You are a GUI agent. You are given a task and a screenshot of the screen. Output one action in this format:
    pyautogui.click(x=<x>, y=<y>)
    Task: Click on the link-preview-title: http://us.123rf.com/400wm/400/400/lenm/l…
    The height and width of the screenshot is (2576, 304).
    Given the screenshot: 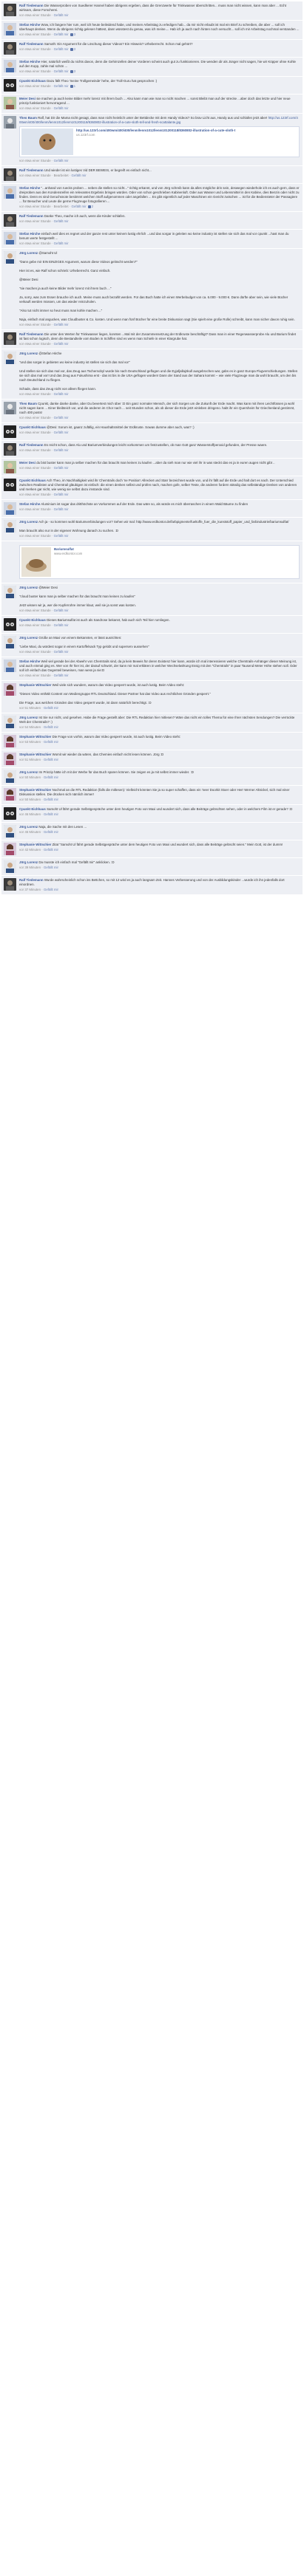 What is the action you would take?
    pyautogui.click(x=155, y=131)
    